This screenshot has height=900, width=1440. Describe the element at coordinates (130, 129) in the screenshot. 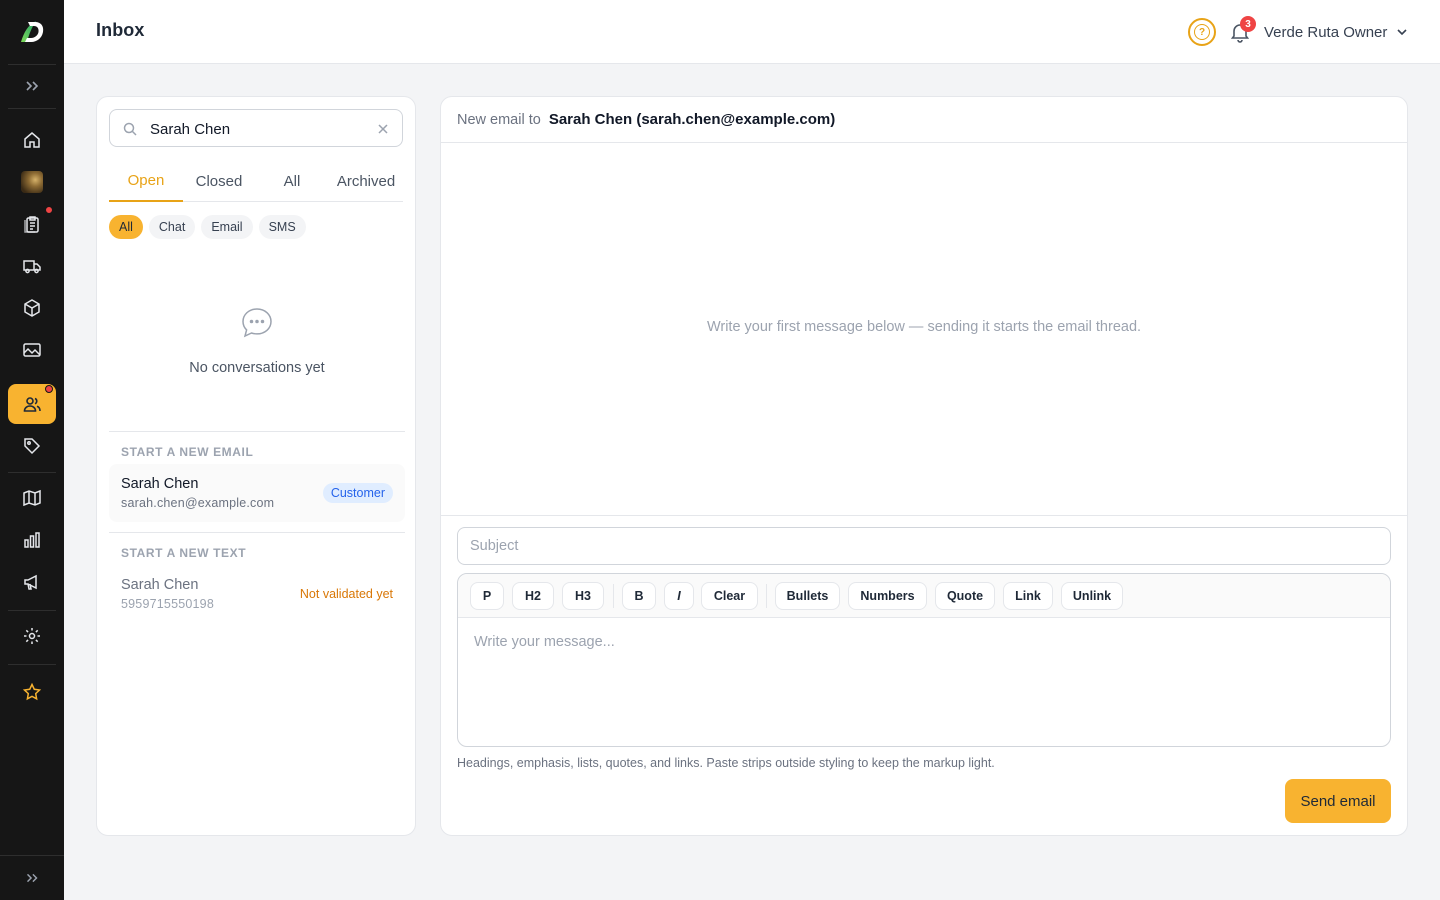

I see `search-icon` at that location.